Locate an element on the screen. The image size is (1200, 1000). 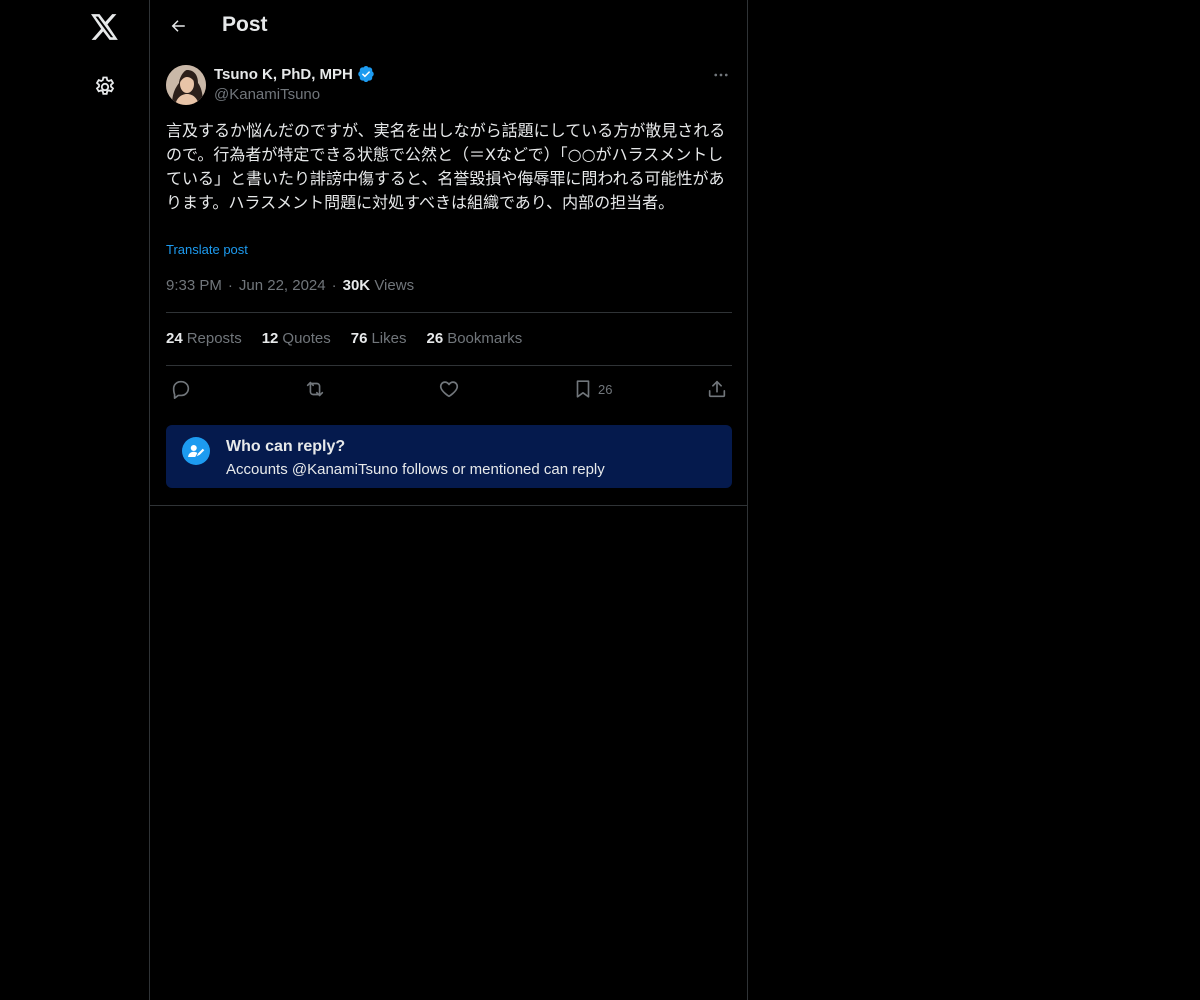
more-icon is located at coordinates (721, 75).